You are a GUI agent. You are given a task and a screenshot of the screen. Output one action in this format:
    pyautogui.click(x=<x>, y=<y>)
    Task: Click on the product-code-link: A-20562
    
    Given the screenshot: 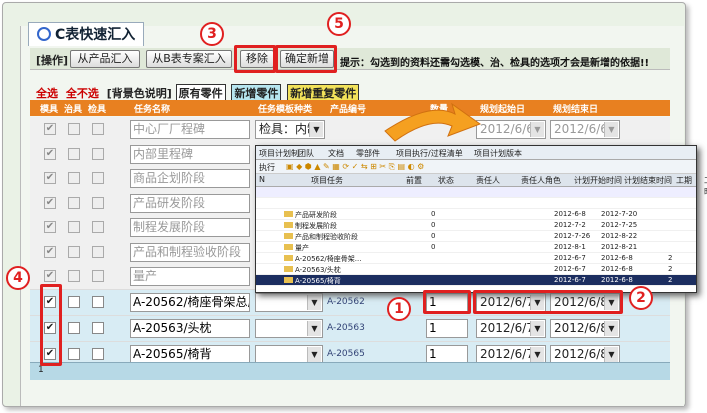 What is the action you would take?
    pyautogui.click(x=346, y=302)
    